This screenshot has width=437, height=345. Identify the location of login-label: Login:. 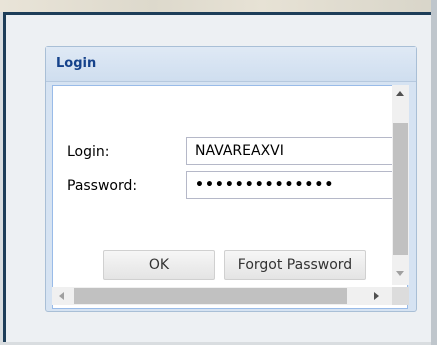
(88, 152).